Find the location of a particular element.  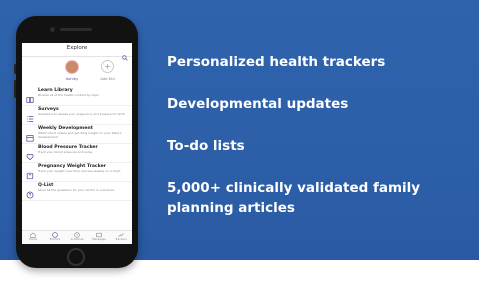

app-header: Explore is located at coordinates (77, 52).